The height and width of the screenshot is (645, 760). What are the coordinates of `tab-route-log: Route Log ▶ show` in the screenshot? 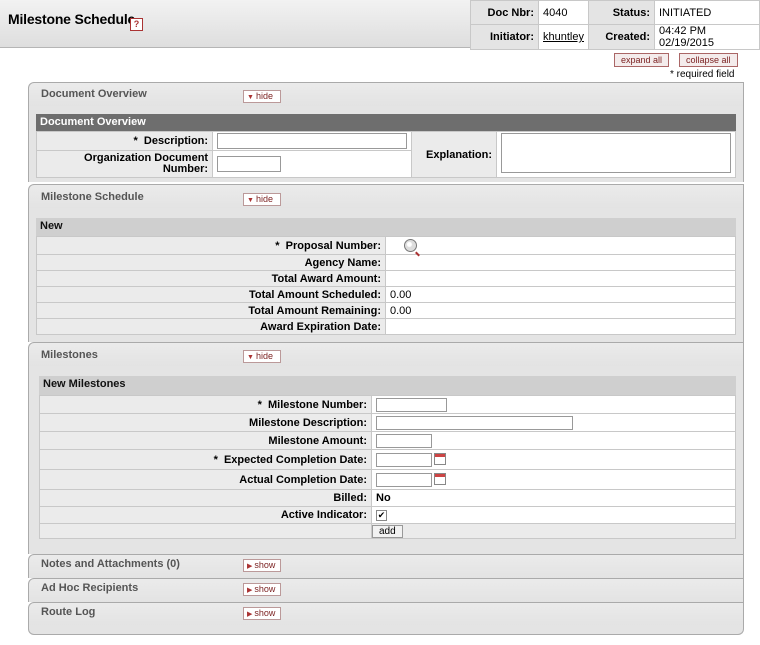 It's located at (386, 614).